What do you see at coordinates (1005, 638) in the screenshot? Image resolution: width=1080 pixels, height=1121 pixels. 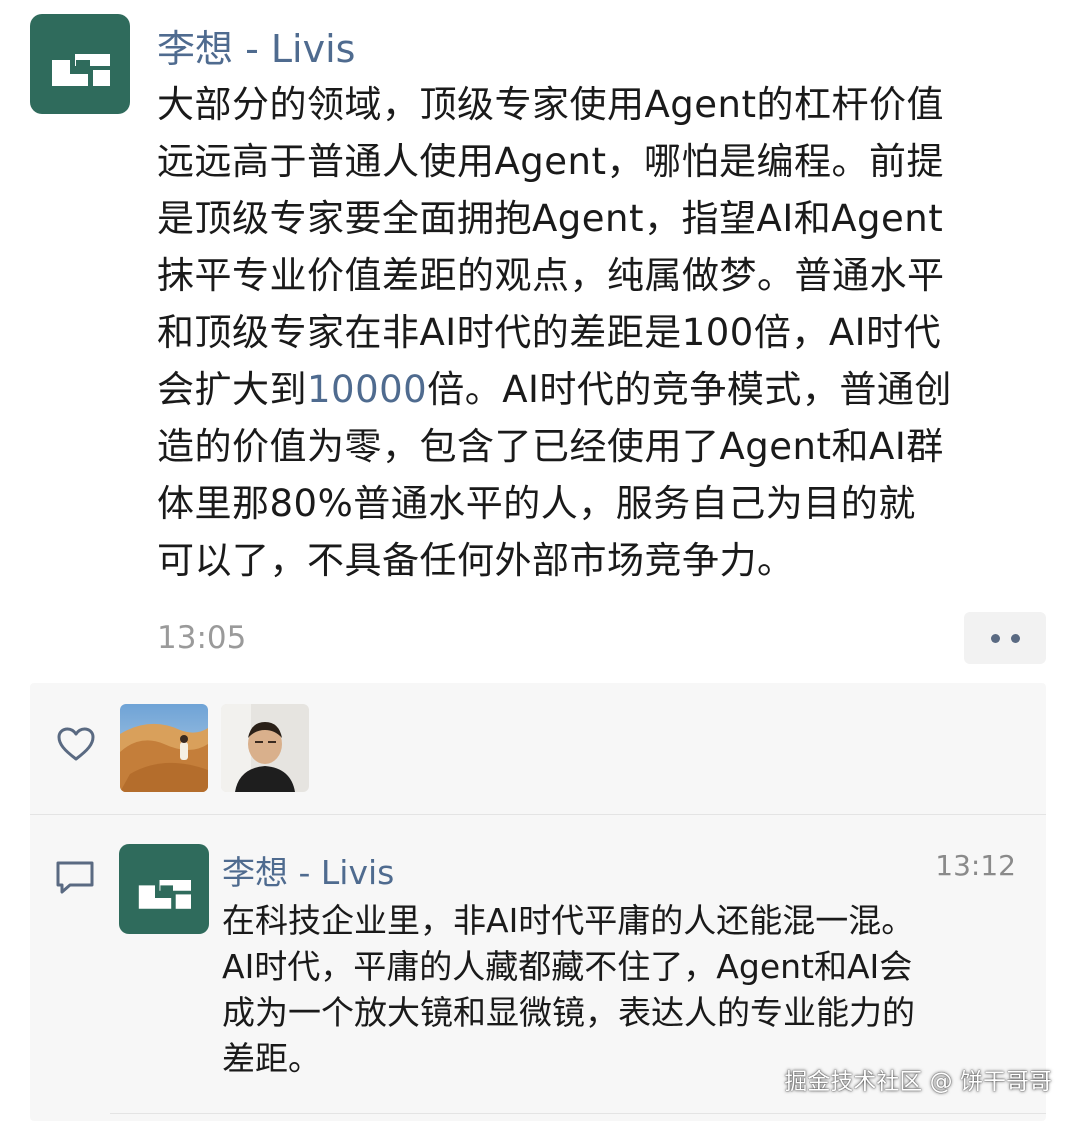 I see `more-button` at bounding box center [1005, 638].